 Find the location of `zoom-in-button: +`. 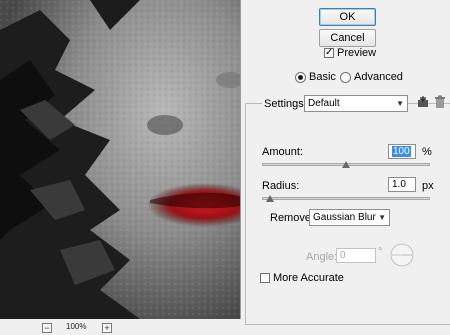

zoom-in-button: + is located at coordinates (107, 328).